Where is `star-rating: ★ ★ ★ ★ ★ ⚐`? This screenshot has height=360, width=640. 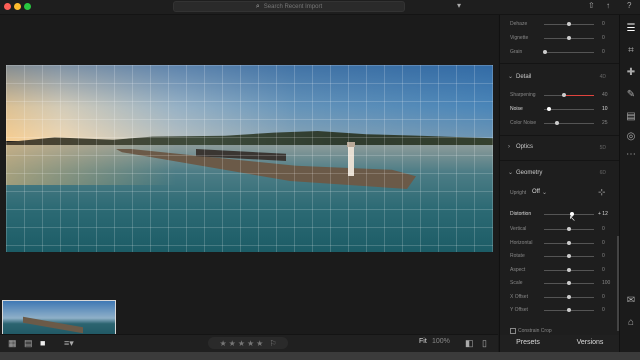 star-rating: ★ ★ ★ ★ ★ ⚐ is located at coordinates (248, 343).